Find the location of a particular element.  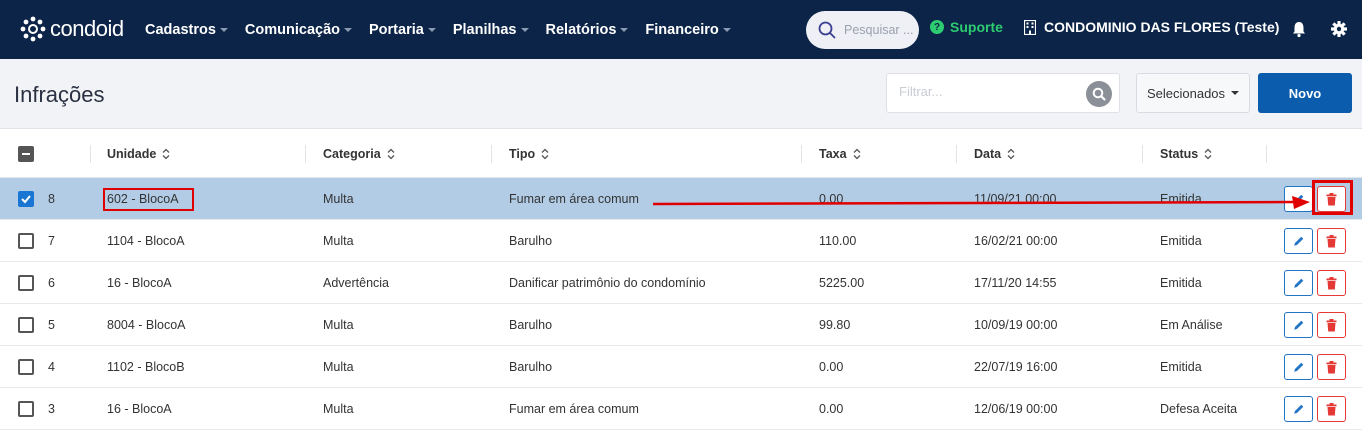

nav-item-planilhas: Planilhas is located at coordinates (491, 30).